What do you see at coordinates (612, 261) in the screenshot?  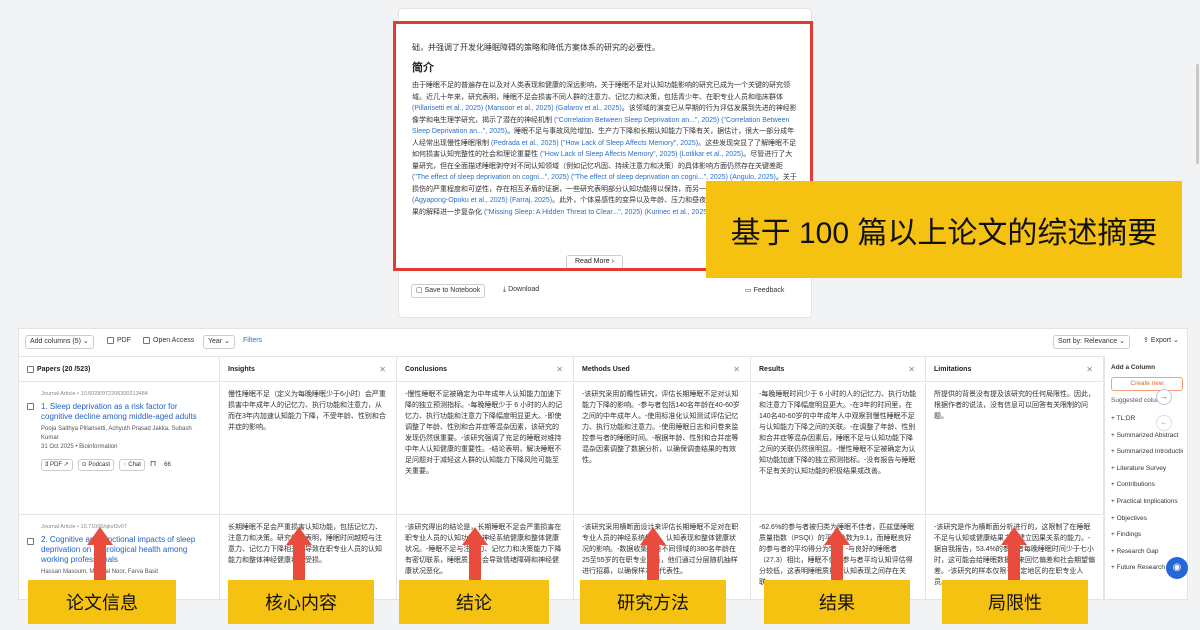 I see `chevron-right-icon: ›` at bounding box center [612, 261].